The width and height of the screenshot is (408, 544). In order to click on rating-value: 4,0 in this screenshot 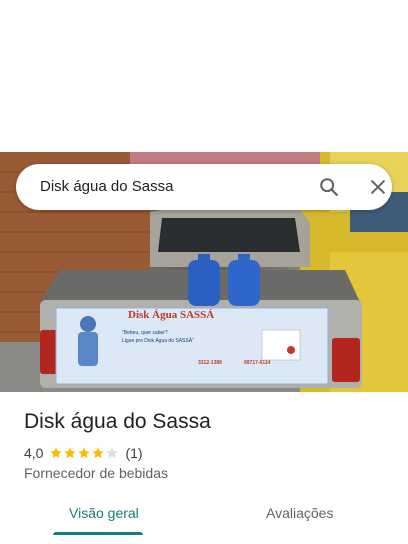, I will do `click(34, 453)`.